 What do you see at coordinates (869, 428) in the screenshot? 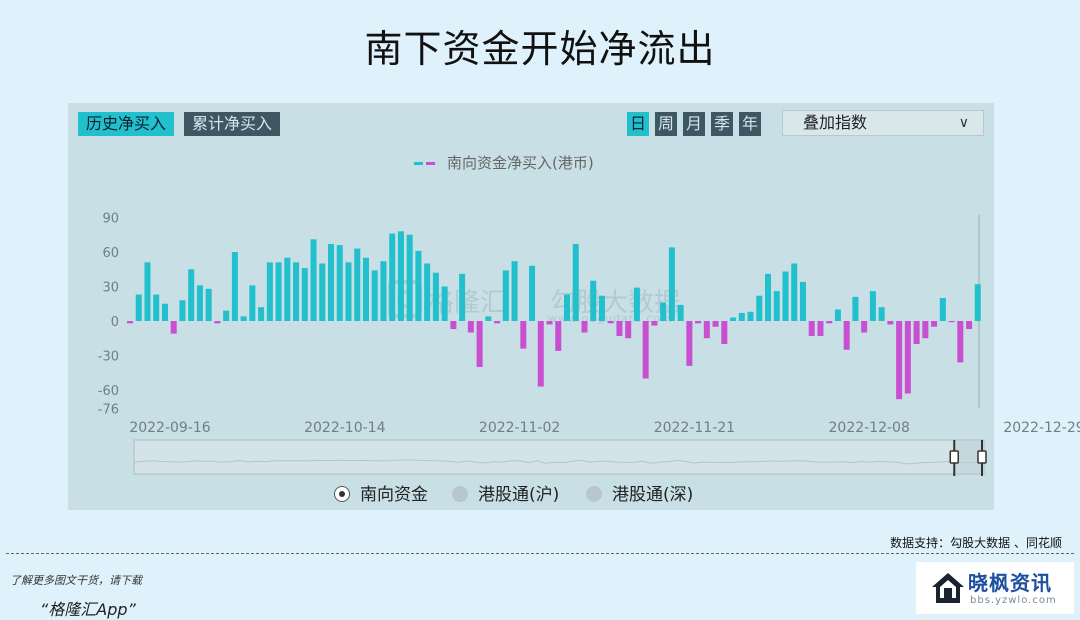
I see `x-tick-label: 2022-12-08` at bounding box center [869, 428].